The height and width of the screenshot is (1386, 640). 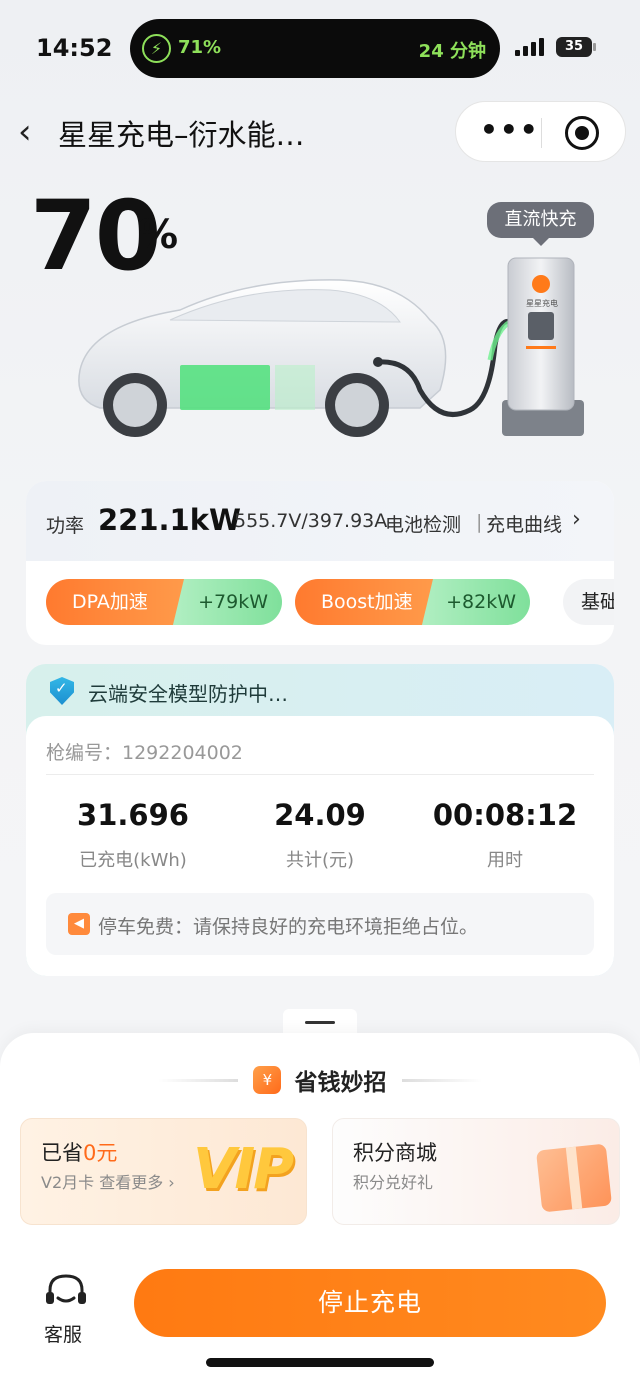 I want to click on headset-icon, so click(x=66, y=1292).